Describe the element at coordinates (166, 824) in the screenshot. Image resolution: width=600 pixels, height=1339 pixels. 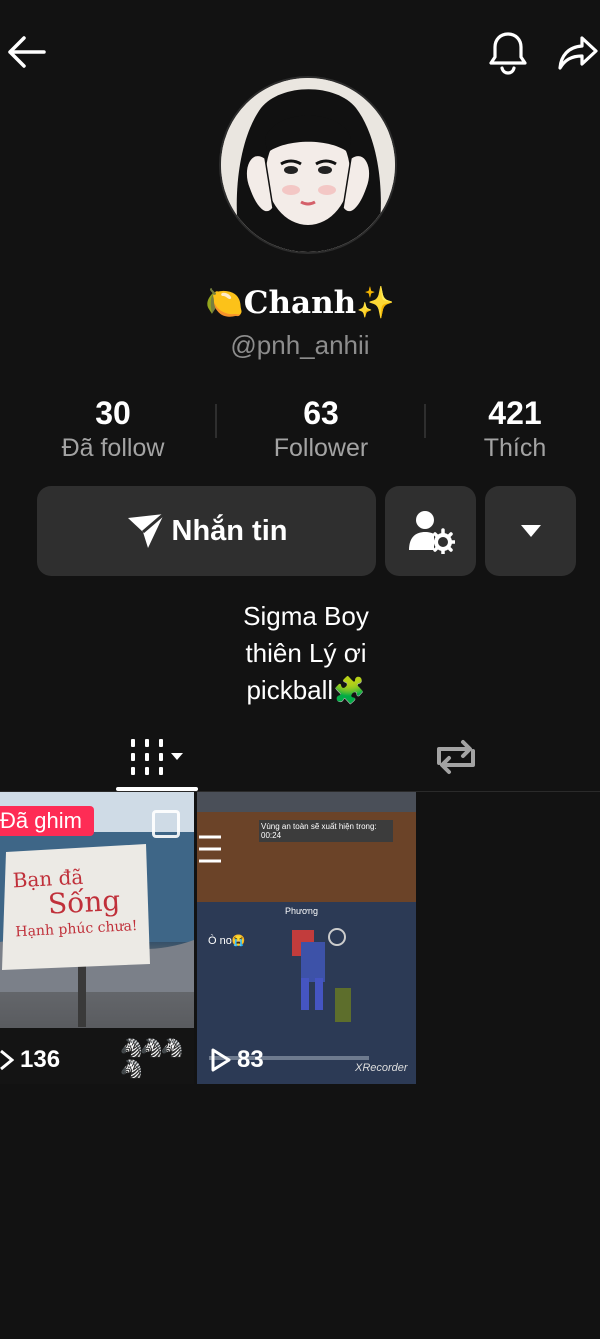
I see `multi-image-icon` at that location.